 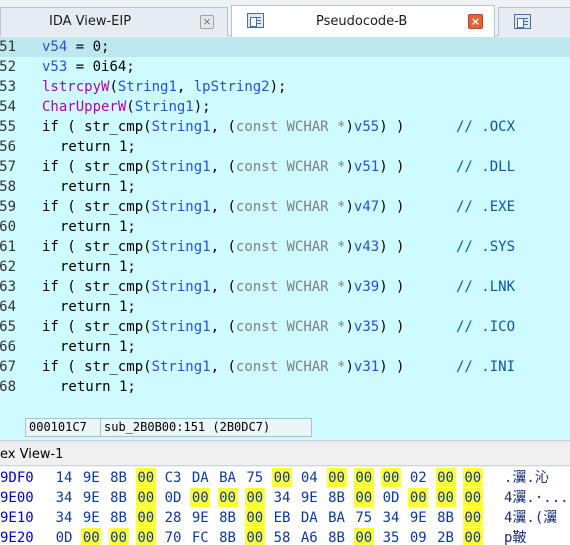 What do you see at coordinates (285, 107) in the screenshot?
I see `code-line: 54 CharUpperW(String1);` at bounding box center [285, 107].